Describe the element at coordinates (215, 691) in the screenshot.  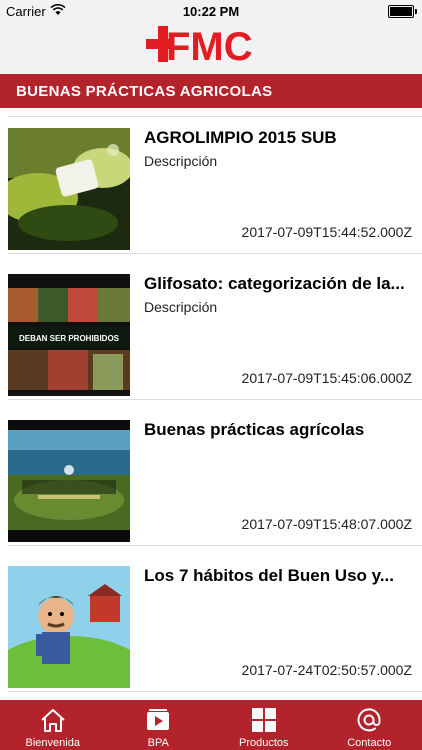
I see `list-divider` at that location.